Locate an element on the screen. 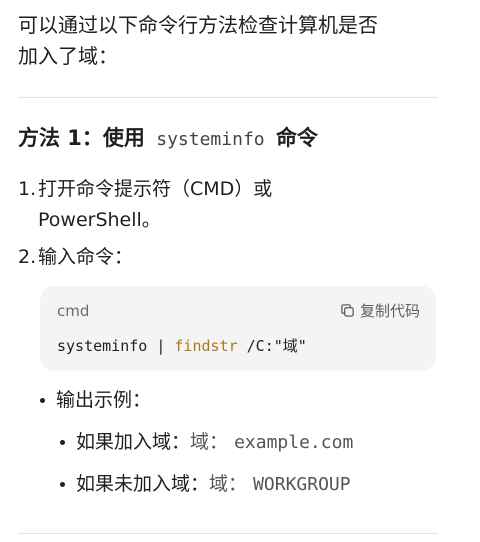  code-line: systeminfo | findstr /C:"域" is located at coordinates (182, 345).